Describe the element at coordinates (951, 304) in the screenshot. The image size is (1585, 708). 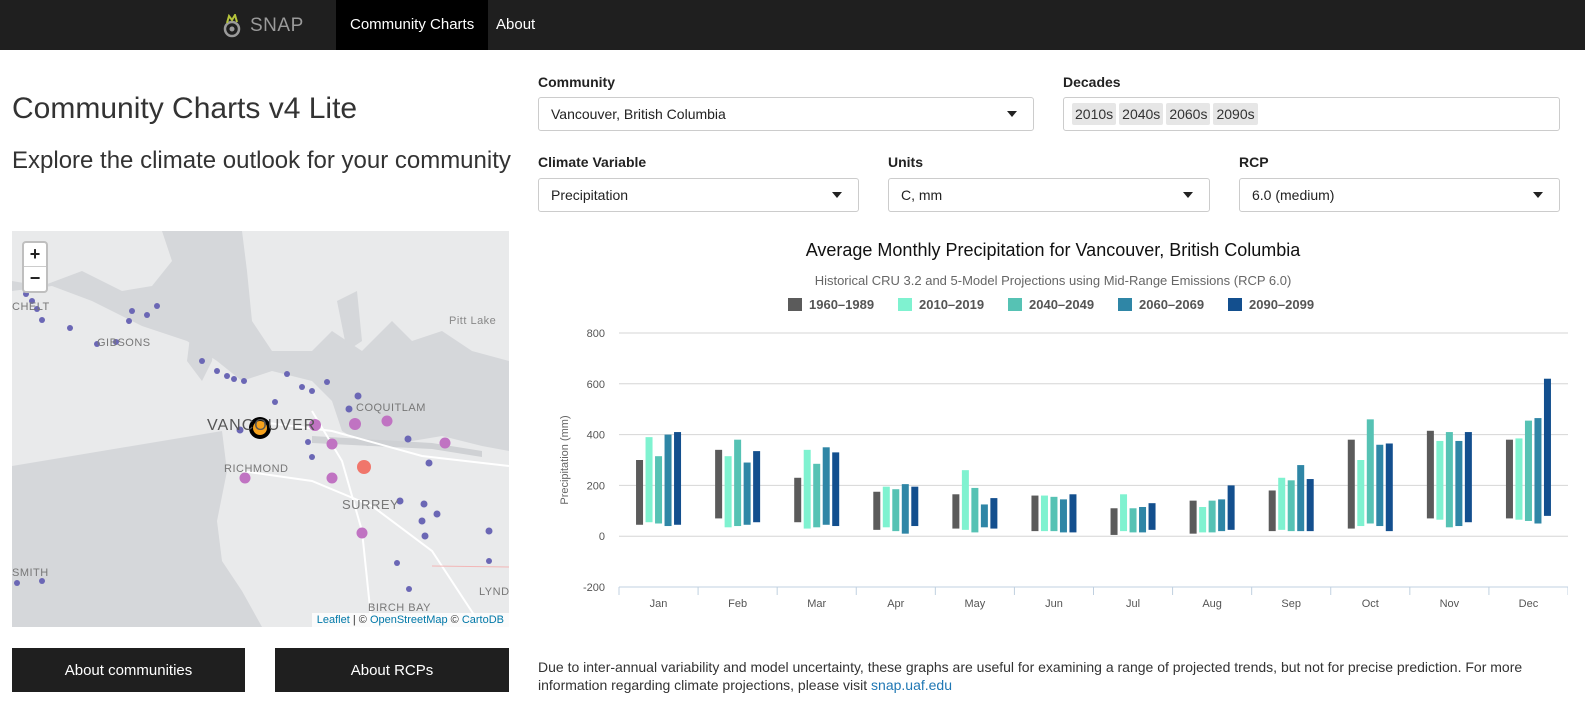
I see `legend-label: 2010–2019` at that location.